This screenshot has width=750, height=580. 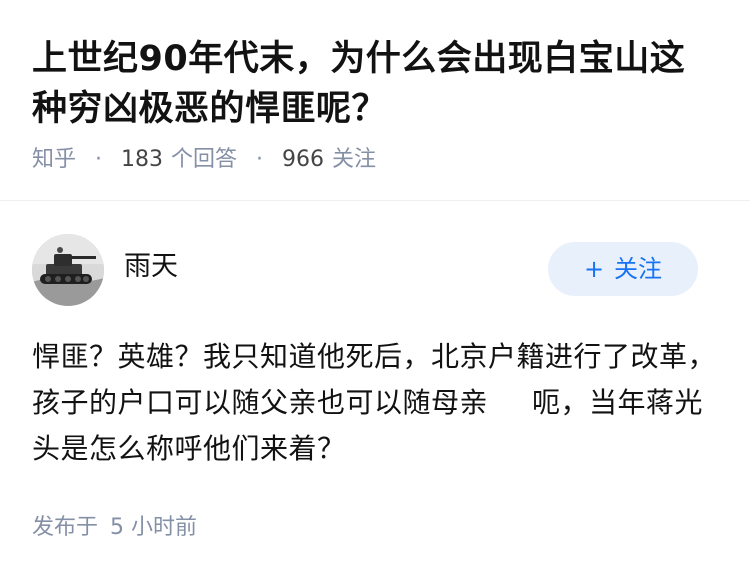 I want to click on plus-icon: +, so click(x=594, y=269).